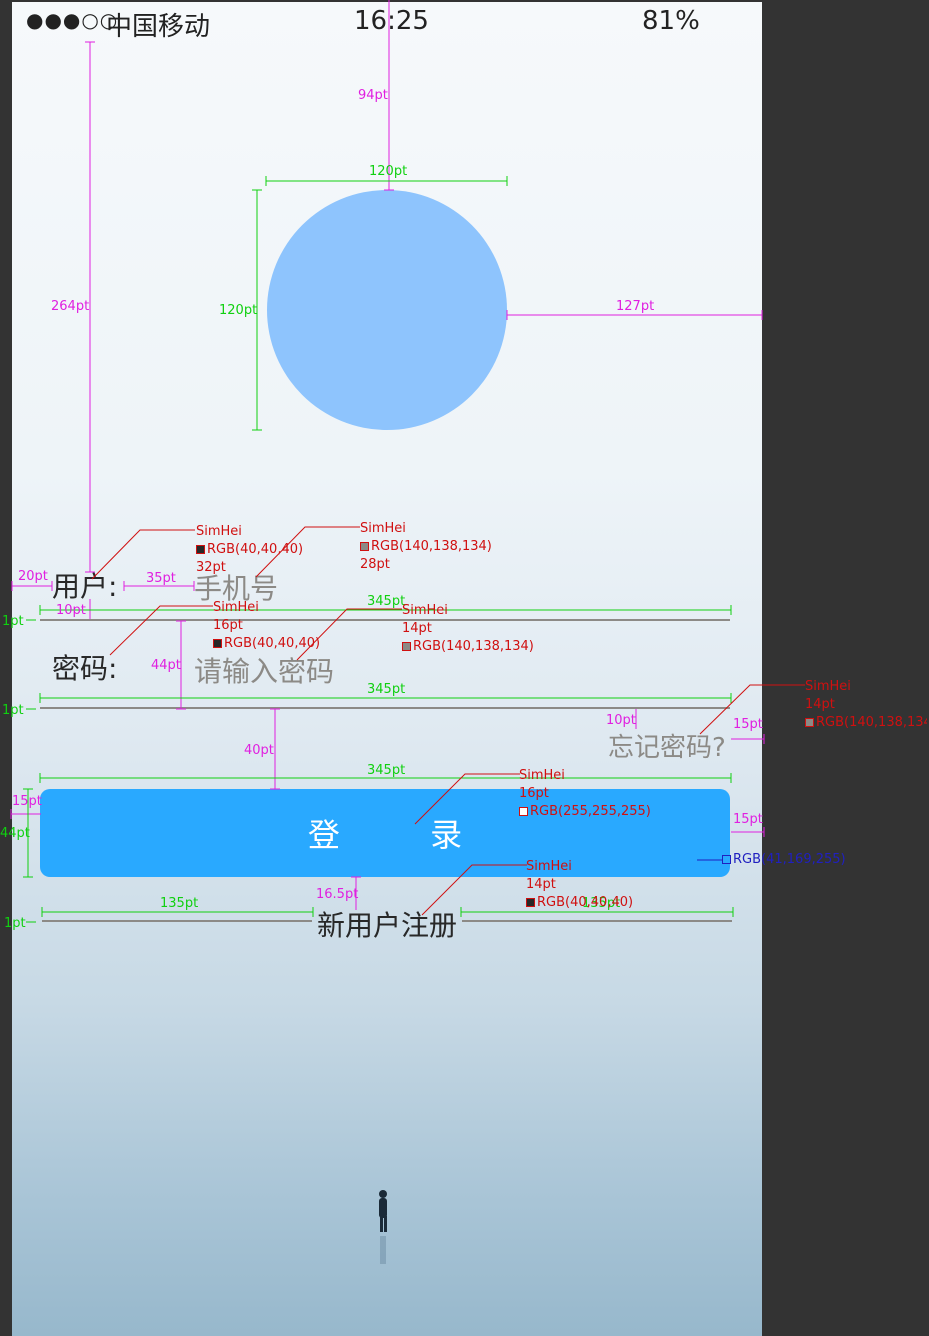  Describe the element at coordinates (179, 903) in the screenshot. I see `dim-label: 135pt` at that location.